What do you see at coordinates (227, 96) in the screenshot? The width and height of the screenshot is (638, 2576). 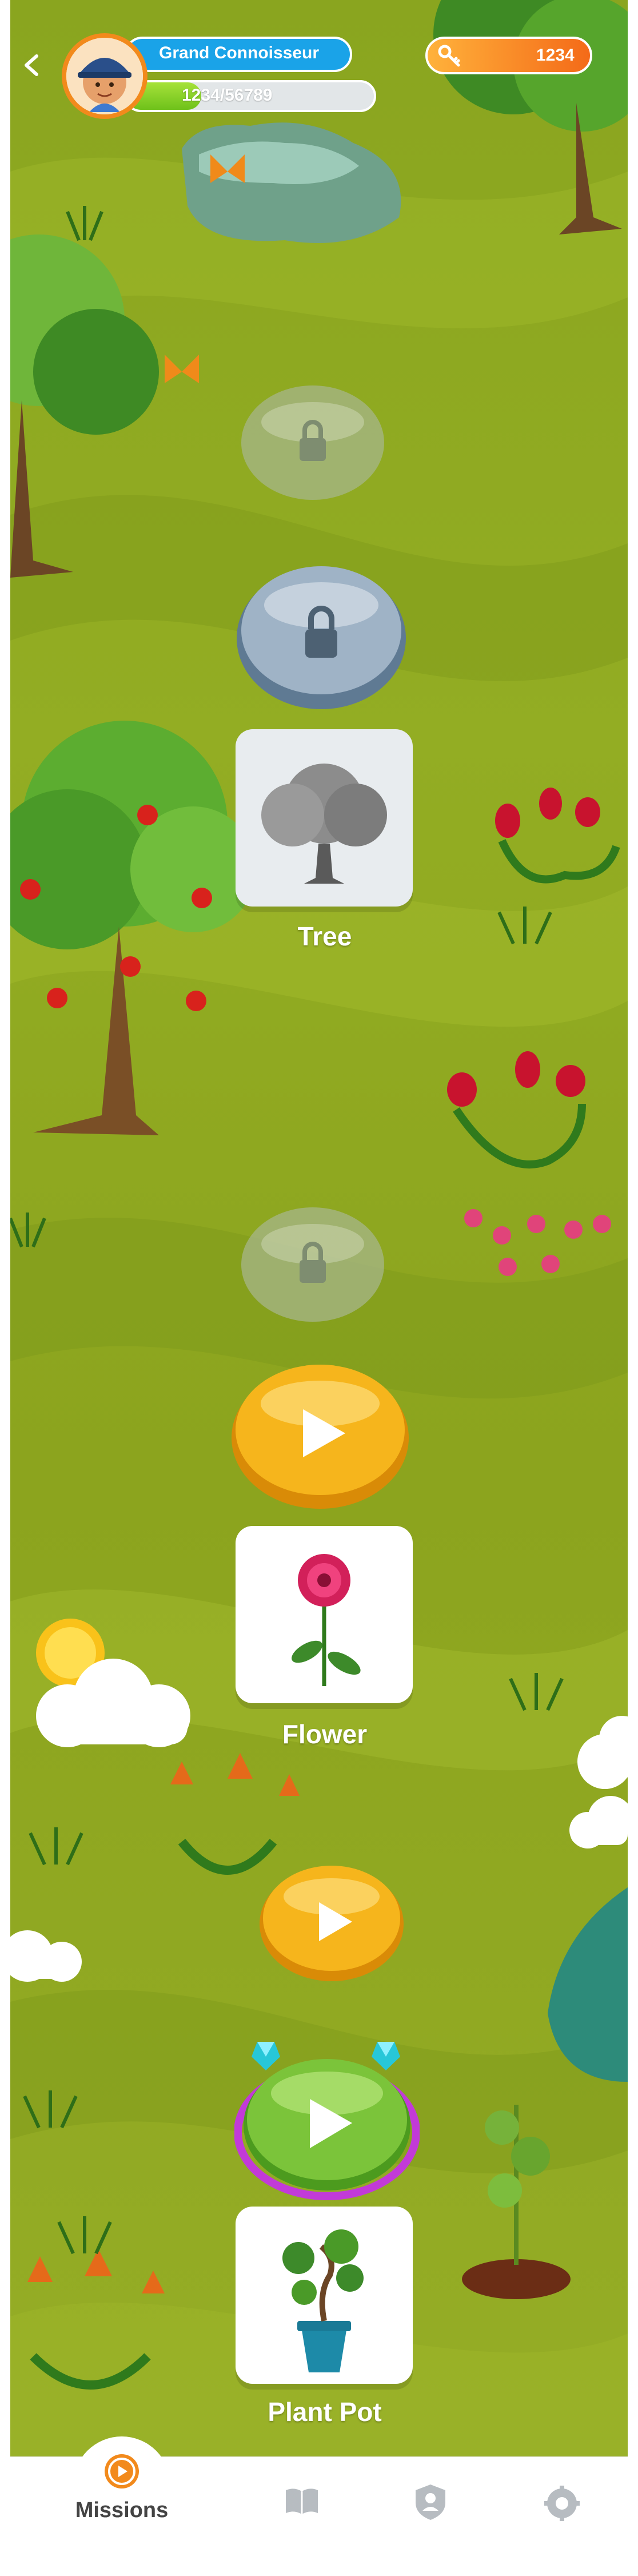 I see `xp-text: 1234/56789` at bounding box center [227, 96].